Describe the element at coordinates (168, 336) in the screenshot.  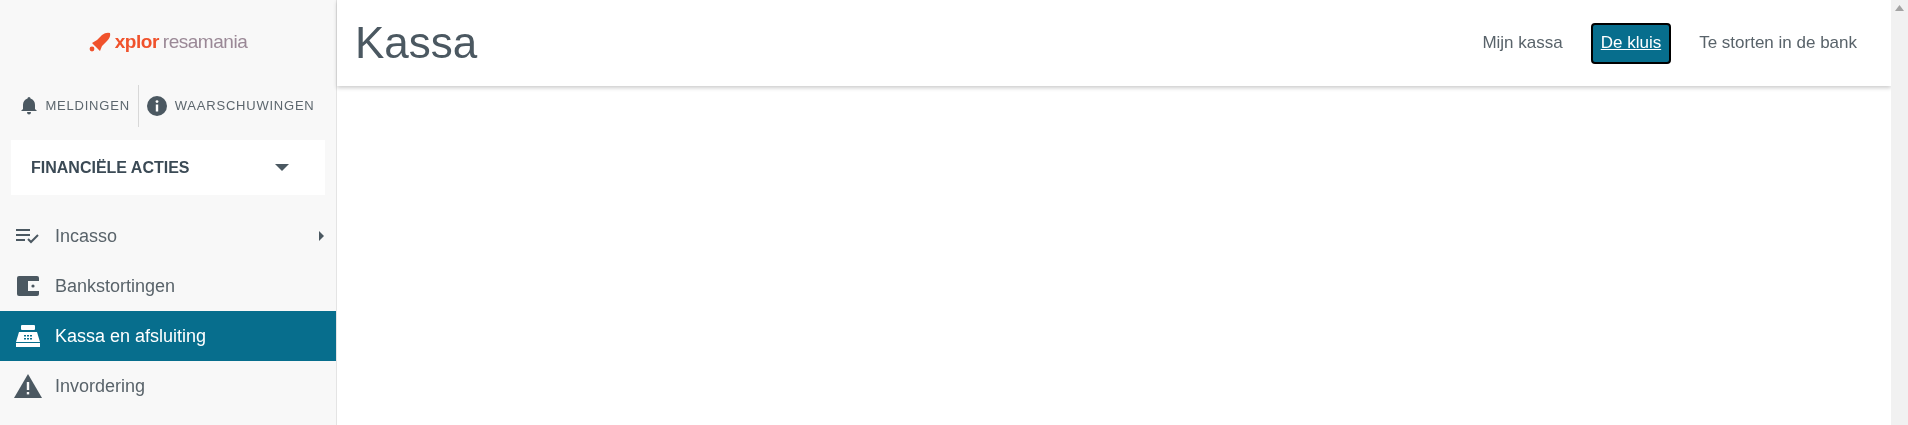
I see `sidebar-item: Kassa en afsluiting` at that location.